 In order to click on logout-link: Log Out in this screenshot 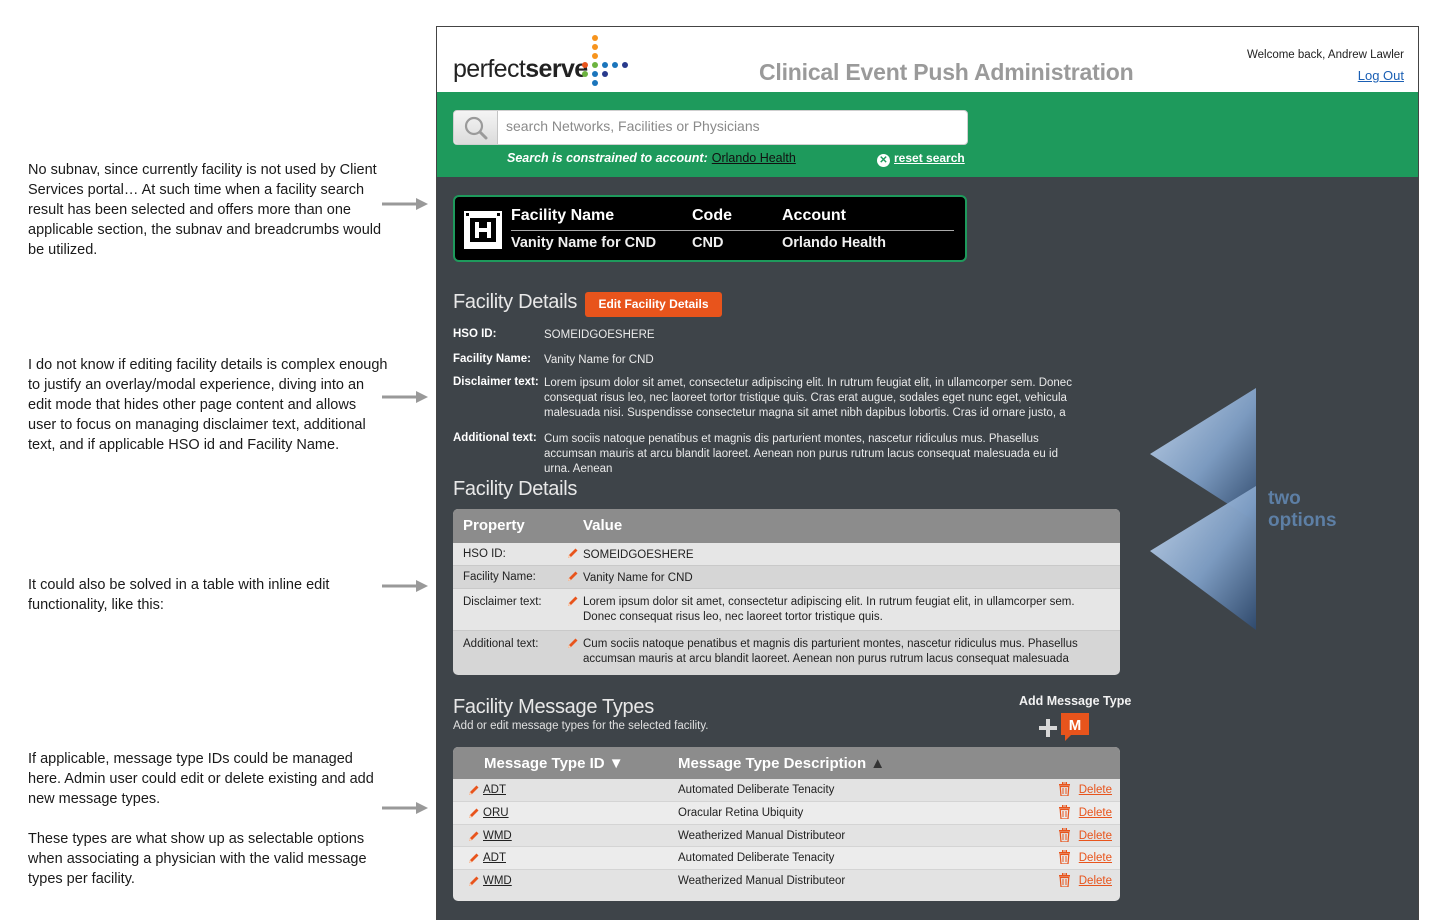, I will do `click(1381, 75)`.